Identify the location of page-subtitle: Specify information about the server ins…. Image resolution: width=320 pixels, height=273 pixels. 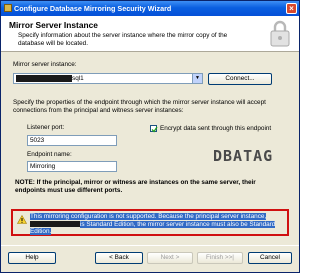
(123, 39).